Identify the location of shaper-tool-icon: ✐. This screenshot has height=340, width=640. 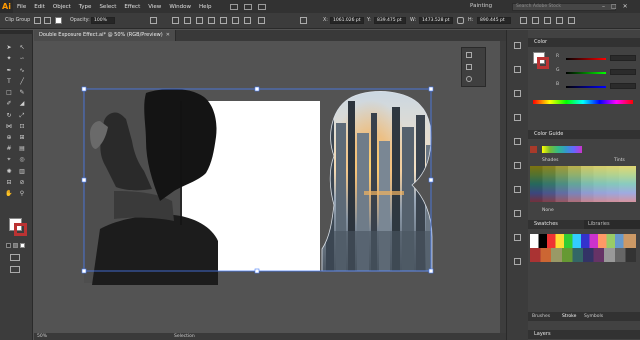
(9, 103).